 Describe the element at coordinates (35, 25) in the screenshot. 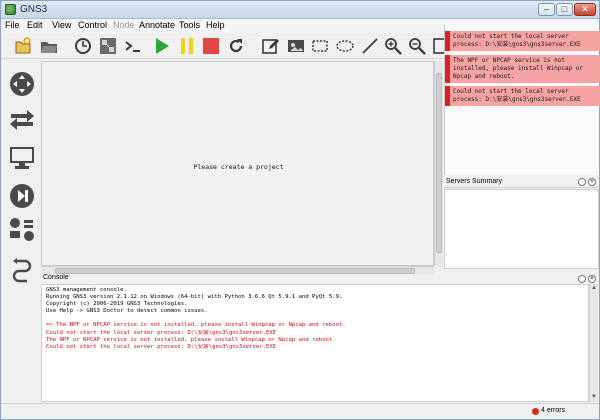

I see `menu-edit: Edit` at that location.